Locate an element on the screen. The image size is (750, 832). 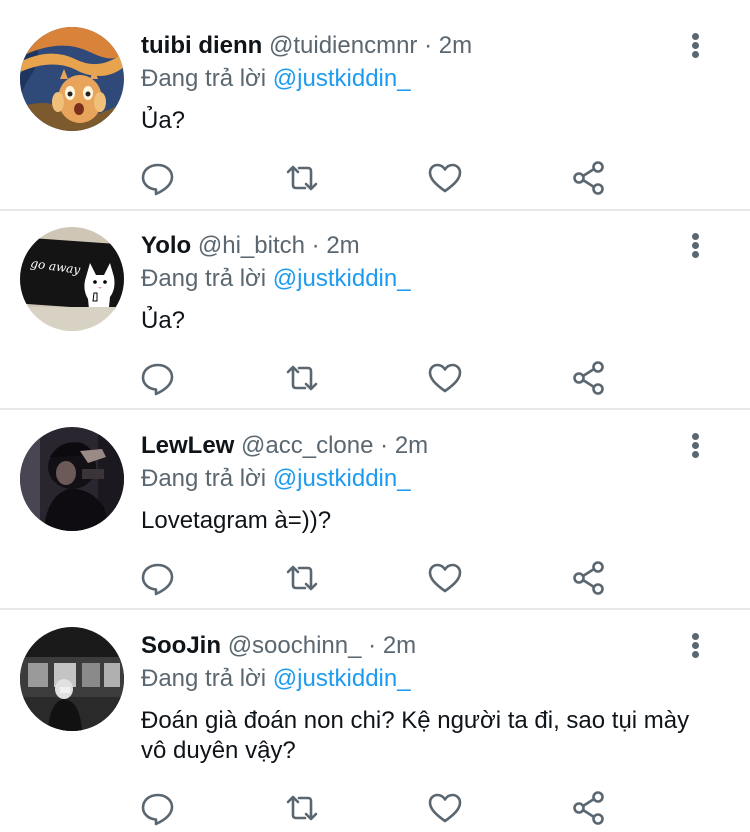
tweet-header: SooJin @soochinn_ · 2m is located at coordinates (278, 646).